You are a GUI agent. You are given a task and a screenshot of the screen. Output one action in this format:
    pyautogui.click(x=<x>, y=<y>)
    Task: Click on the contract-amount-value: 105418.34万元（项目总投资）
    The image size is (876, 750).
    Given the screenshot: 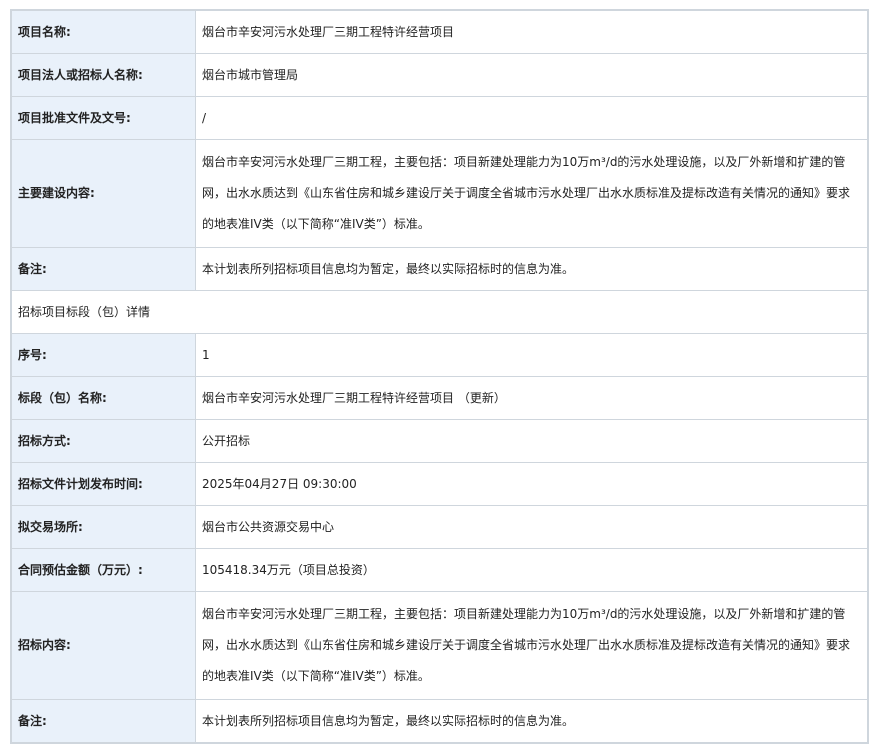 What is the action you would take?
    pyautogui.click(x=532, y=570)
    